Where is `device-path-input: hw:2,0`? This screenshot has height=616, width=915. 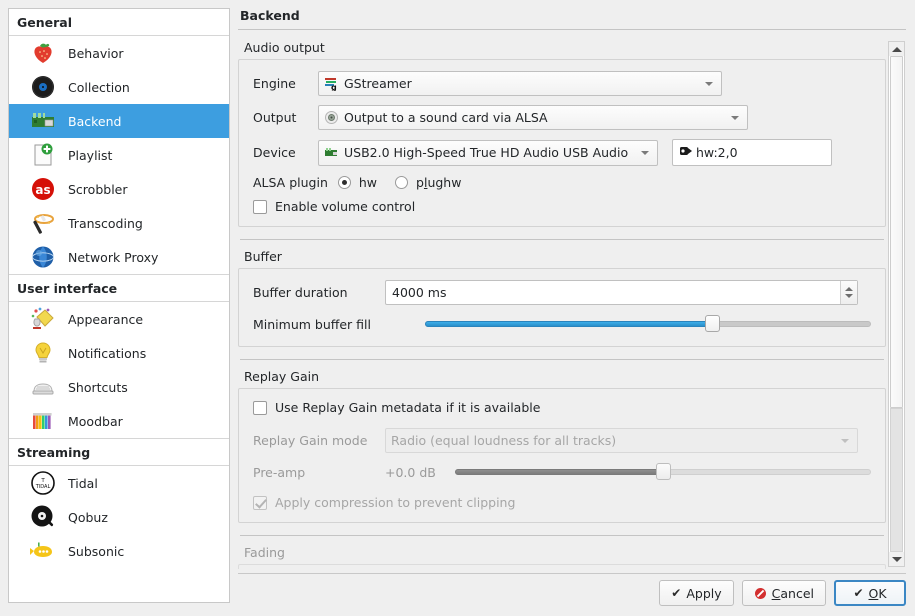 device-path-input: hw:2,0 is located at coordinates (752, 152).